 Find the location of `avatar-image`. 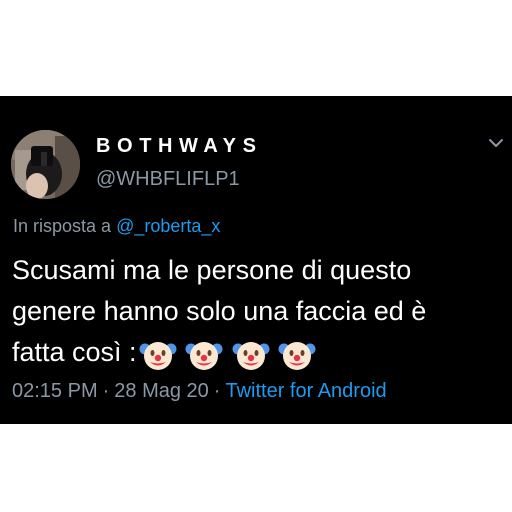

avatar-image is located at coordinates (45, 164).